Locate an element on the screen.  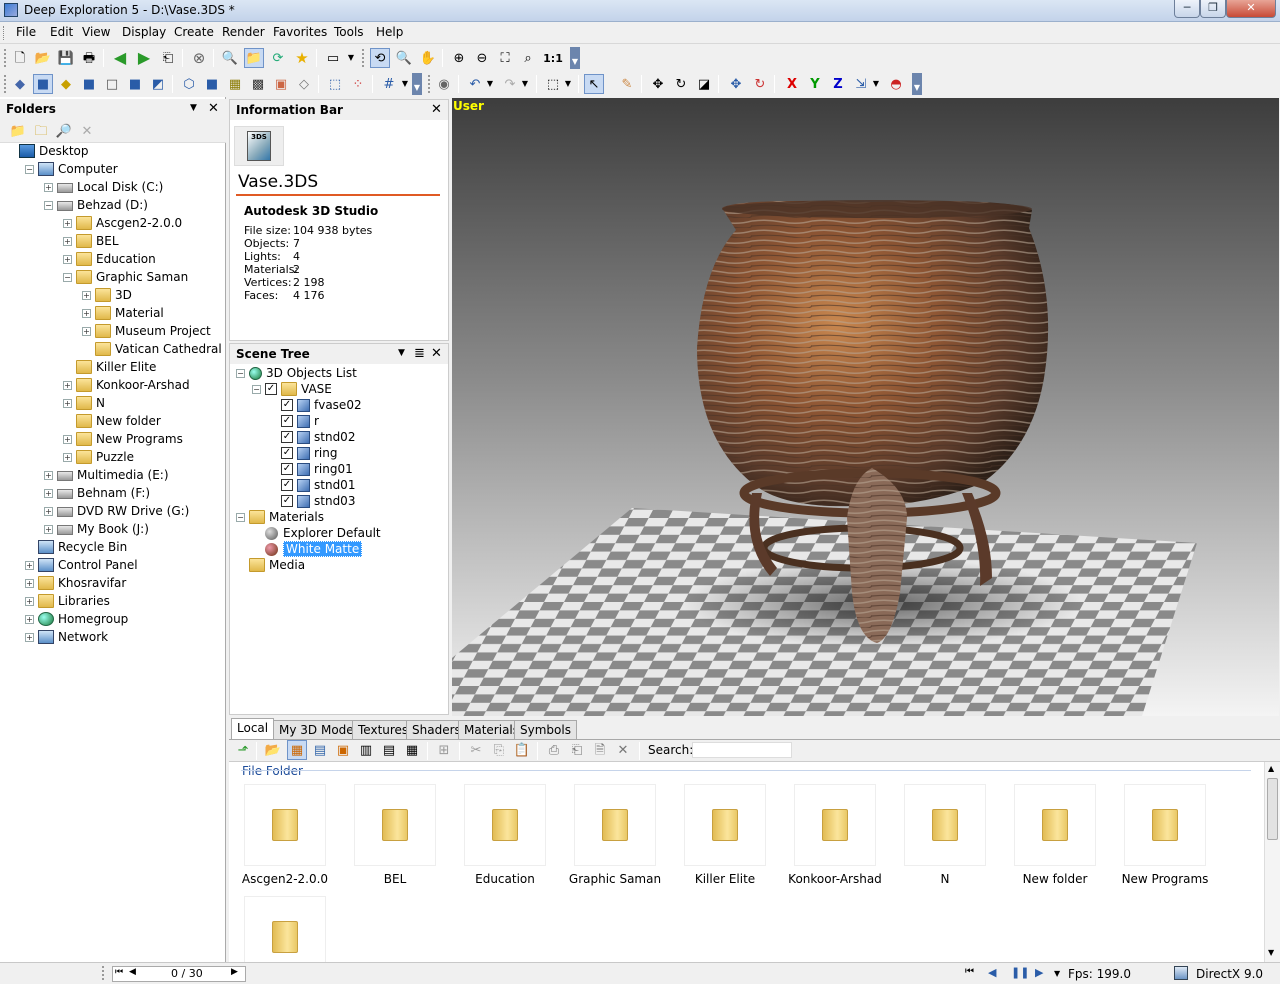
folder-tree-item: + Libraries is located at coordinates (67, 601).